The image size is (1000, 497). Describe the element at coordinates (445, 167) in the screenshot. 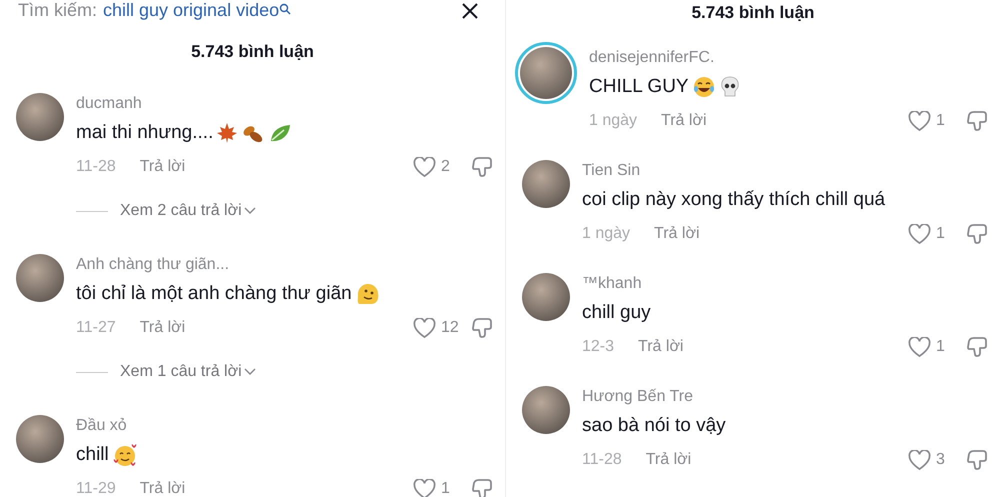

I see `like-count: 2` at that location.